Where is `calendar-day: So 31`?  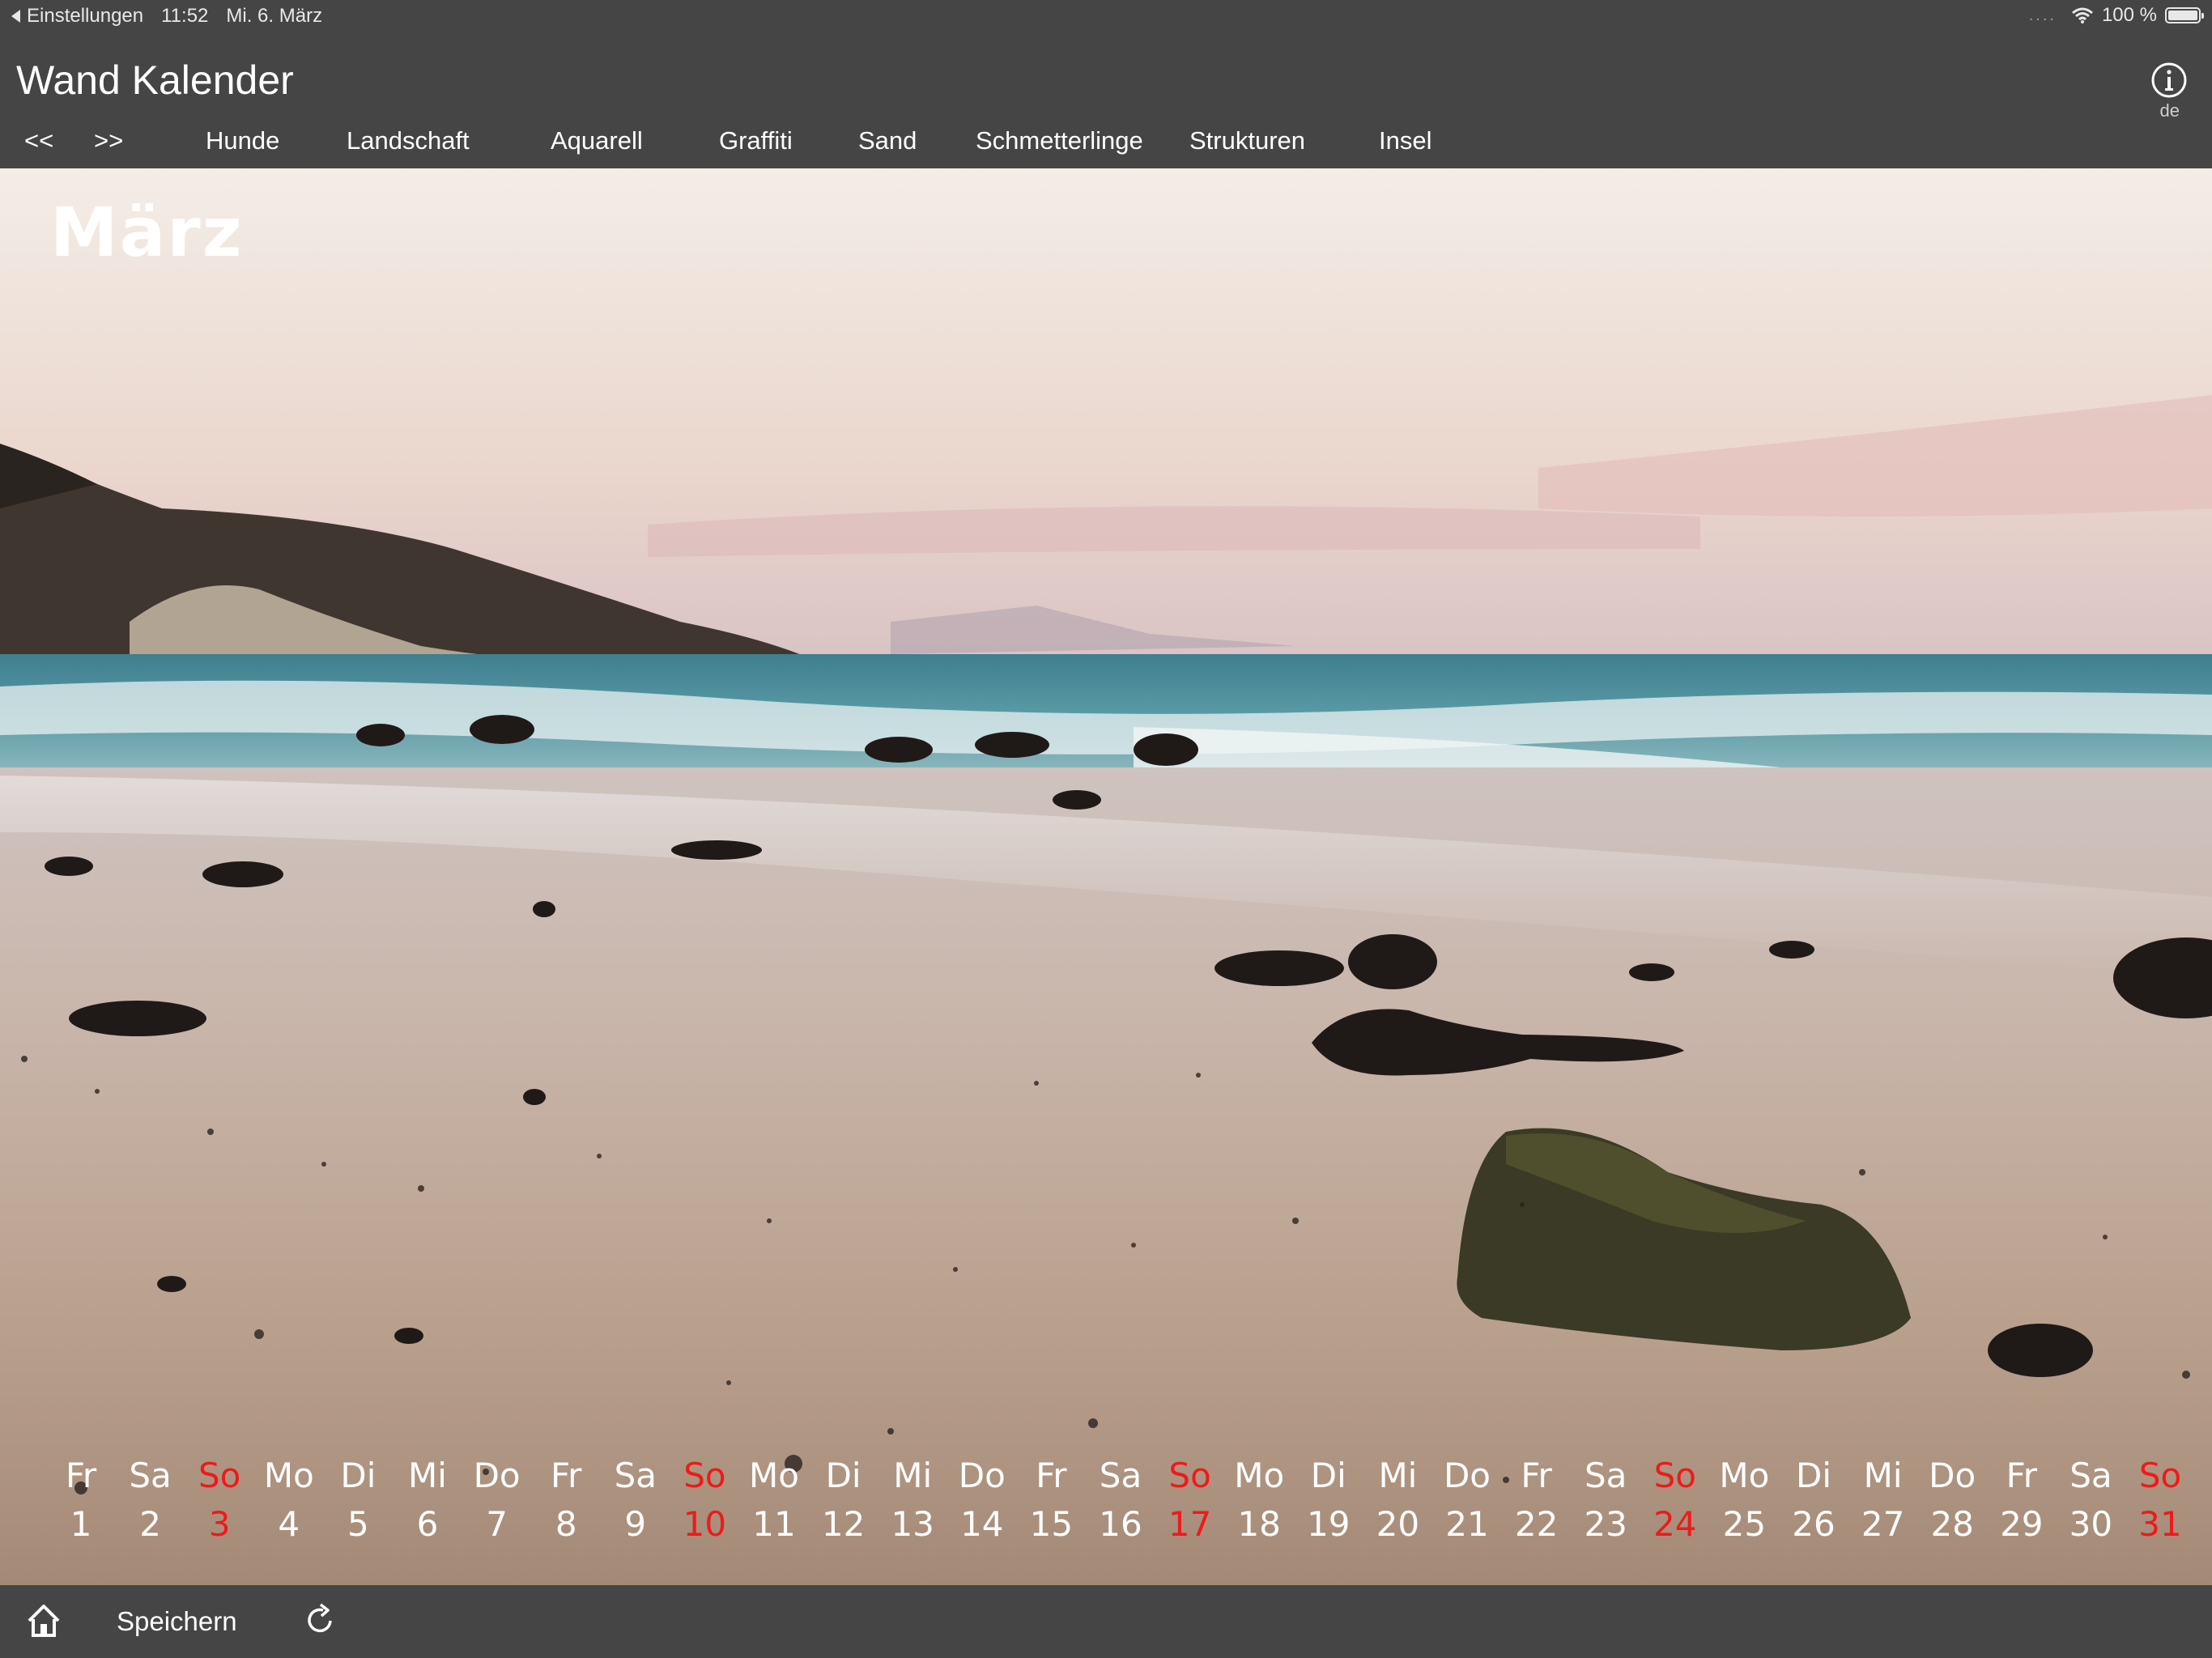 calendar-day: So 31 is located at coordinates (2160, 1500).